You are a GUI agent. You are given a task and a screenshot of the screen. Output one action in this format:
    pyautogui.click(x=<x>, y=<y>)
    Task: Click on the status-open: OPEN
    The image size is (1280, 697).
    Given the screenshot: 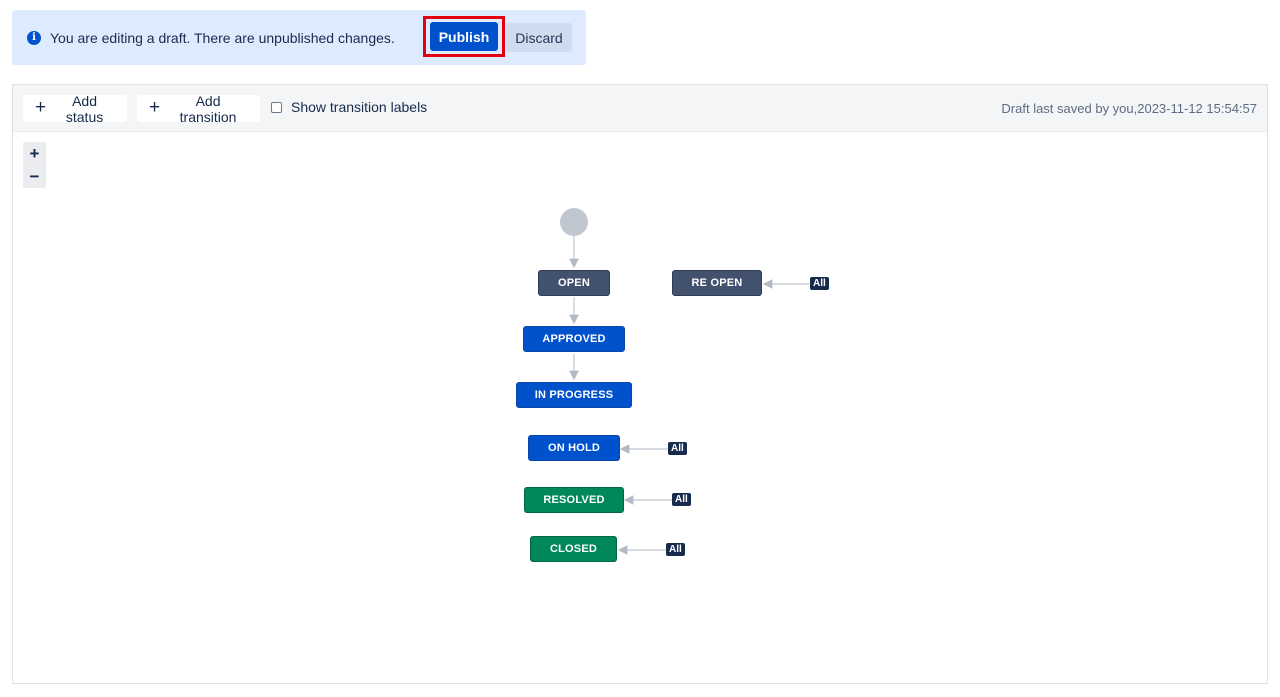 What is the action you would take?
    pyautogui.click(x=574, y=283)
    